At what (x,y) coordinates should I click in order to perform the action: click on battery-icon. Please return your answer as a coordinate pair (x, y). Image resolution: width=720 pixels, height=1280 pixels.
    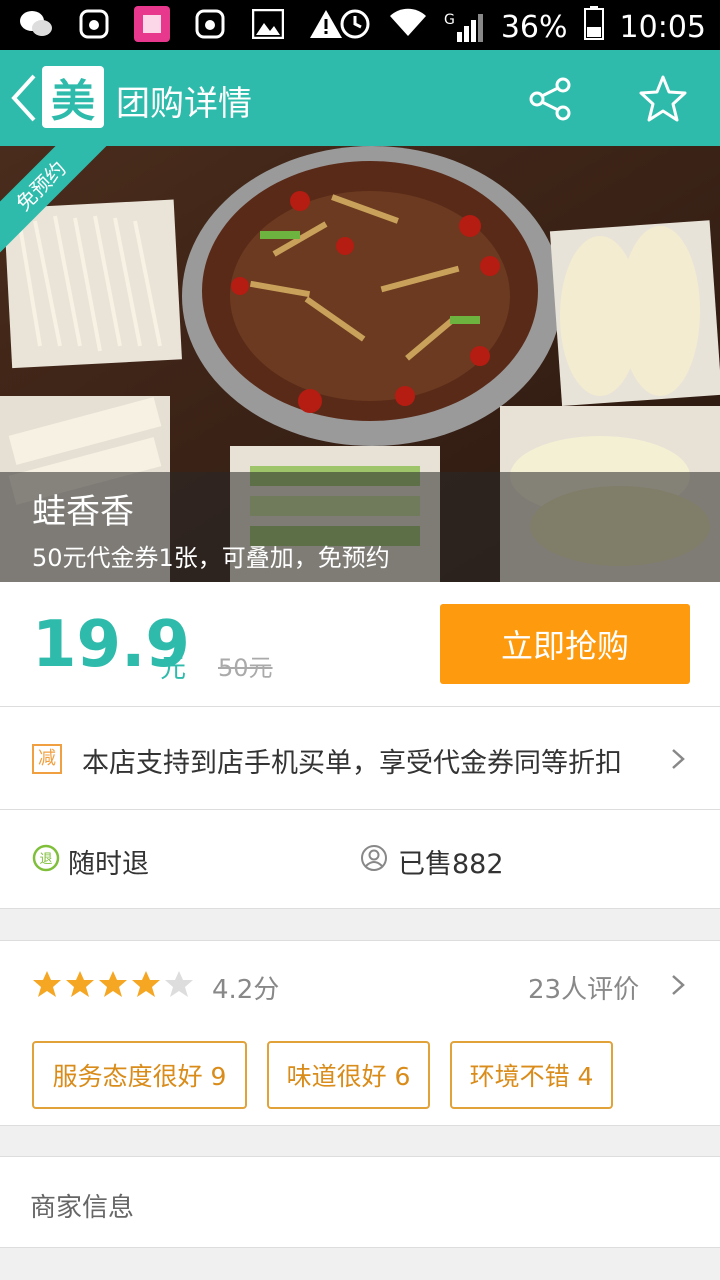
    Looking at the image, I should click on (593, 27).